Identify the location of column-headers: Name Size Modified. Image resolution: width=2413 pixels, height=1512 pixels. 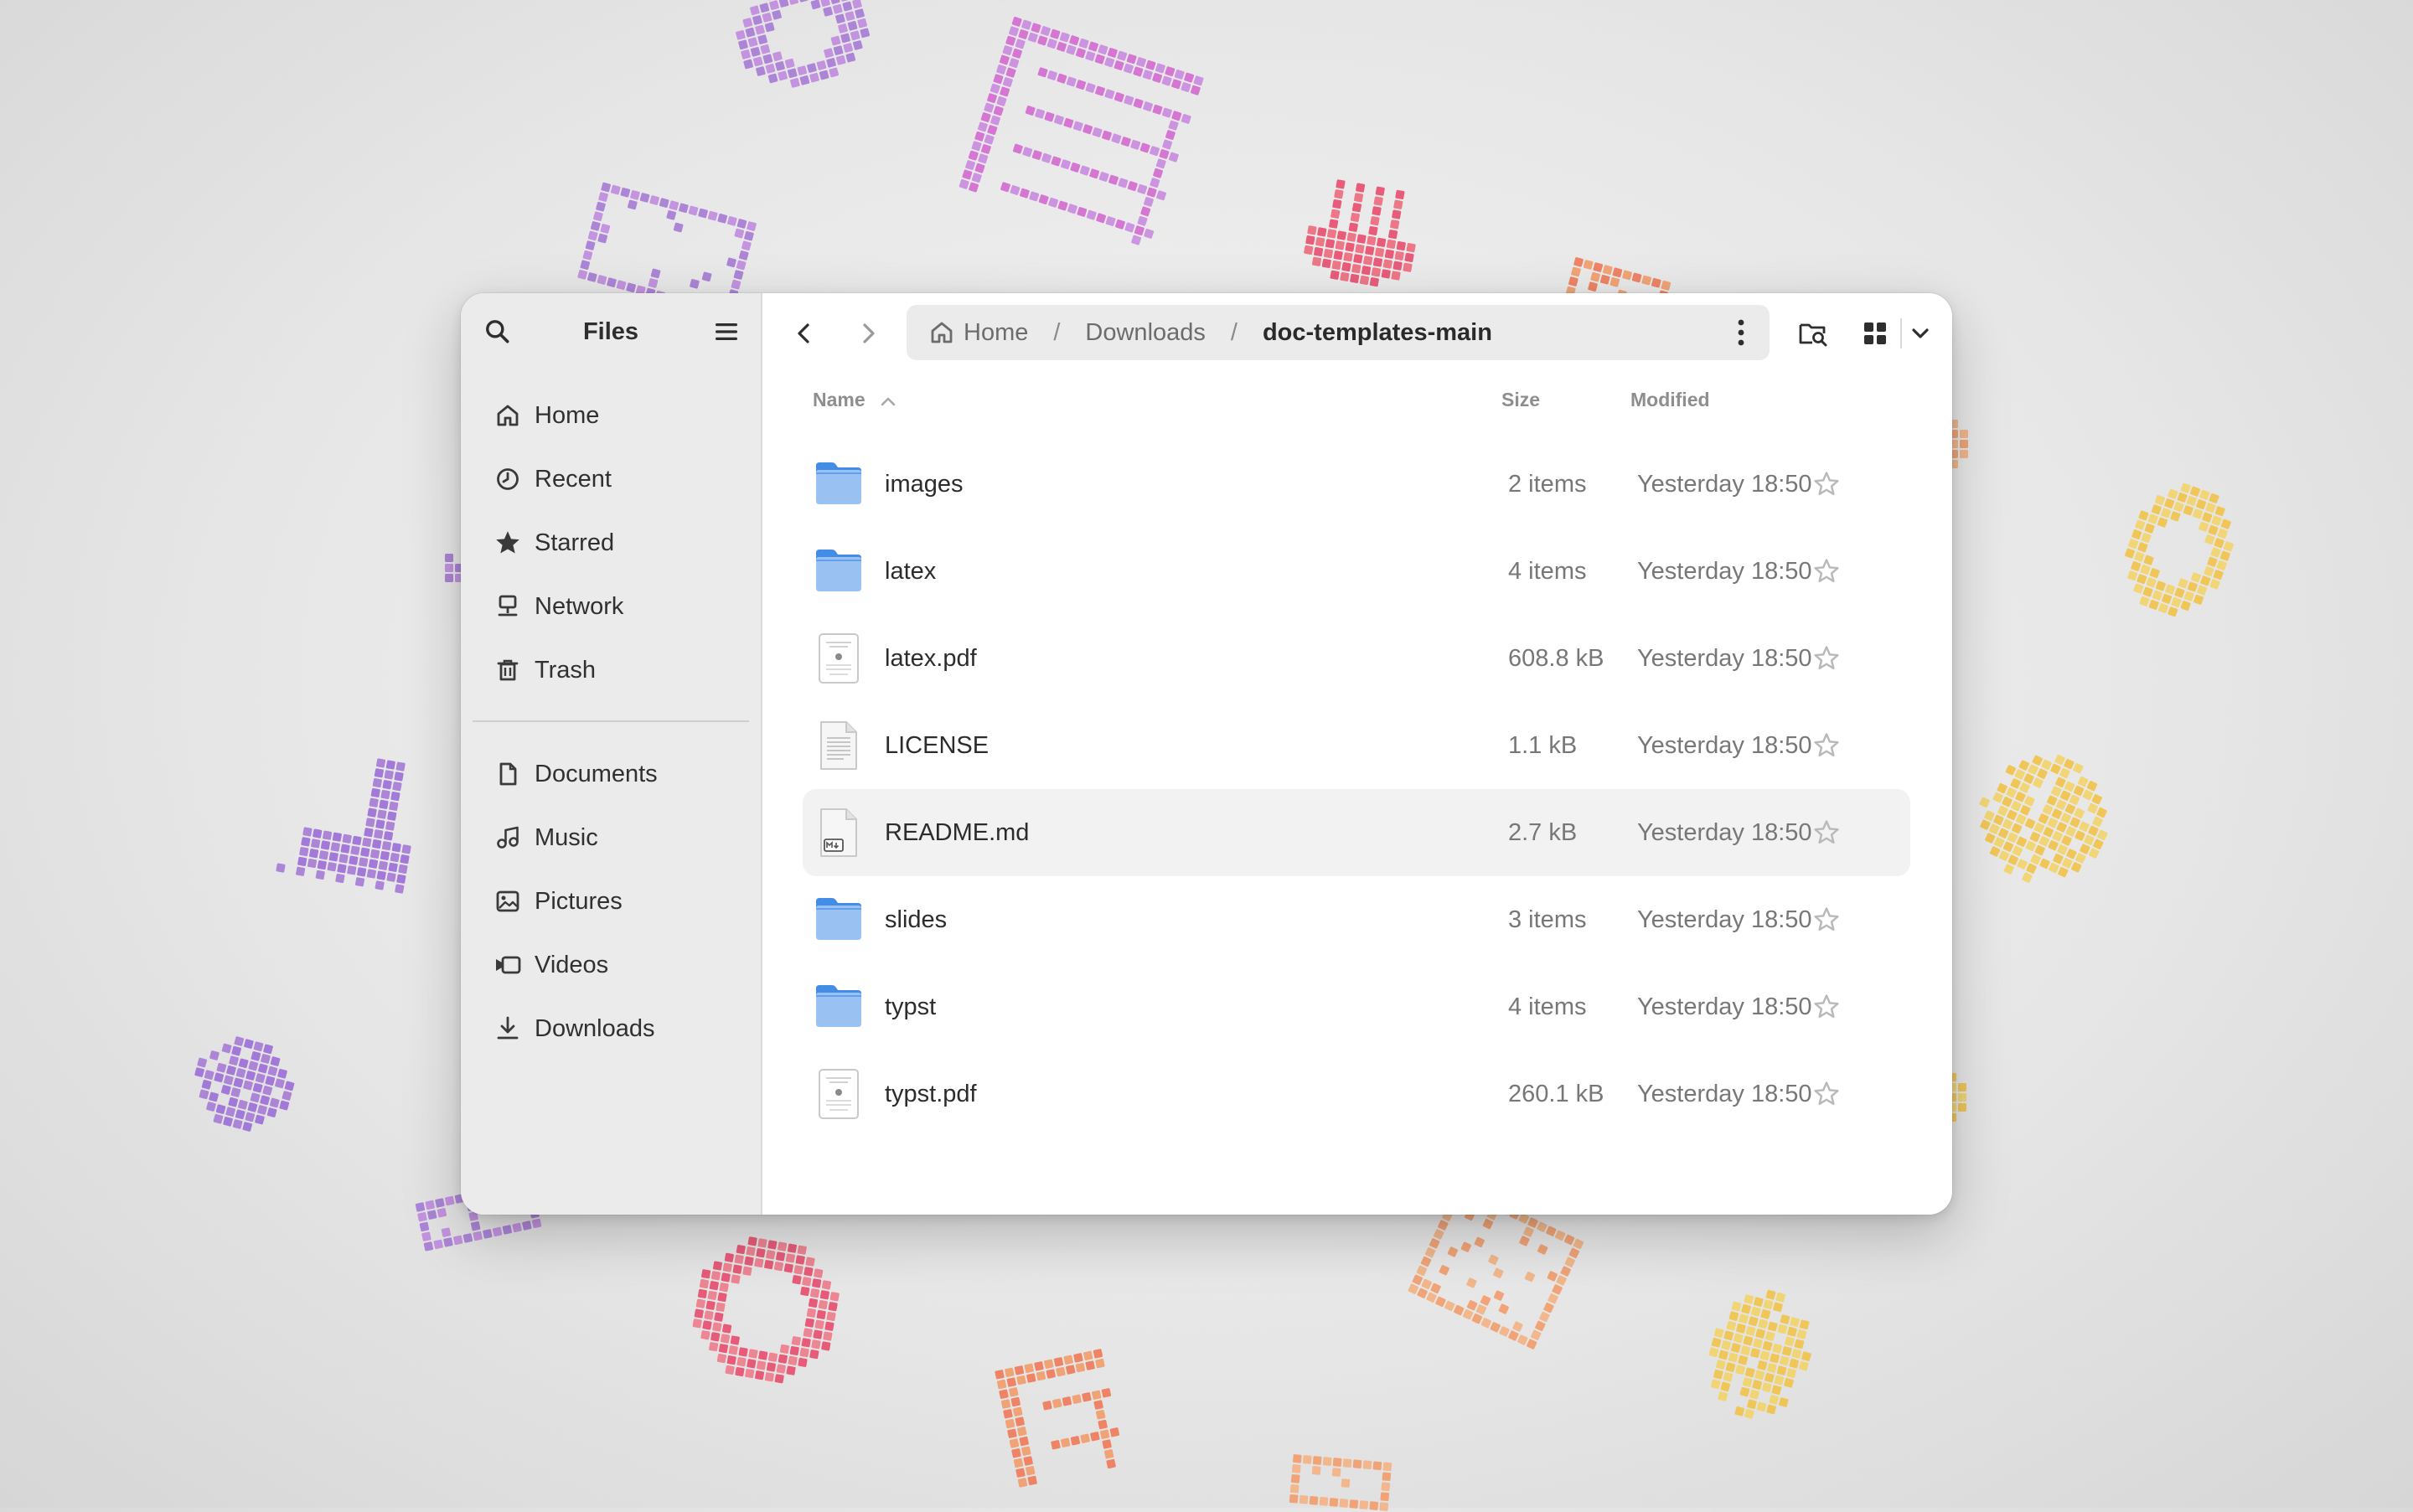
(1357, 400).